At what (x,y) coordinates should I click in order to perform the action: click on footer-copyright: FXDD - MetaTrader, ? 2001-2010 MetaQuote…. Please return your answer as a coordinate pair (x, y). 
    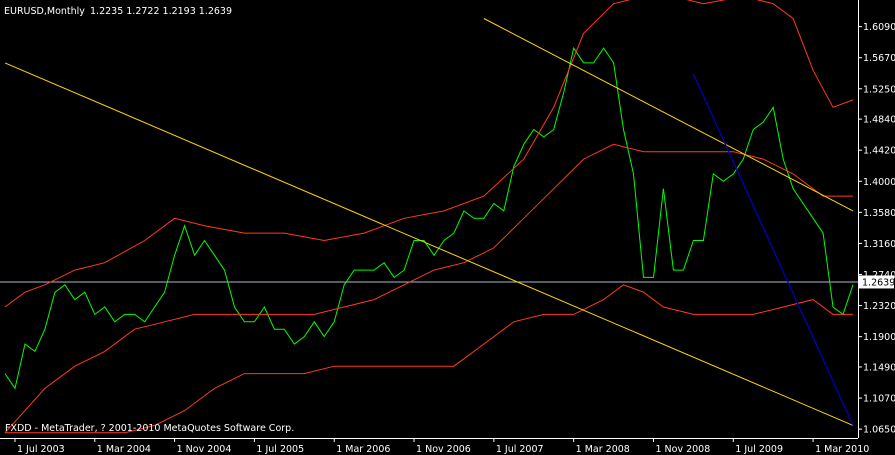
    Looking at the image, I should click on (149, 428).